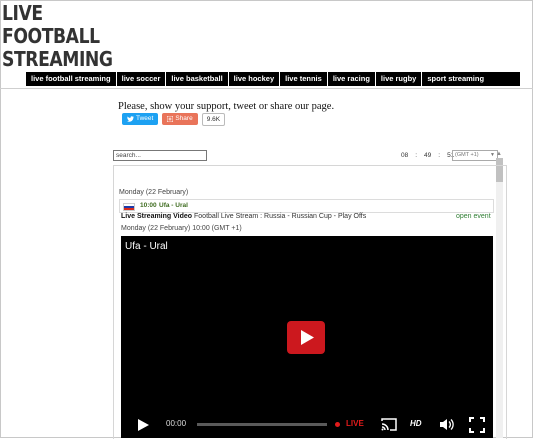 Image resolution: width=533 pixels, height=439 pixels. I want to click on current-time: 00:00, so click(176, 423).